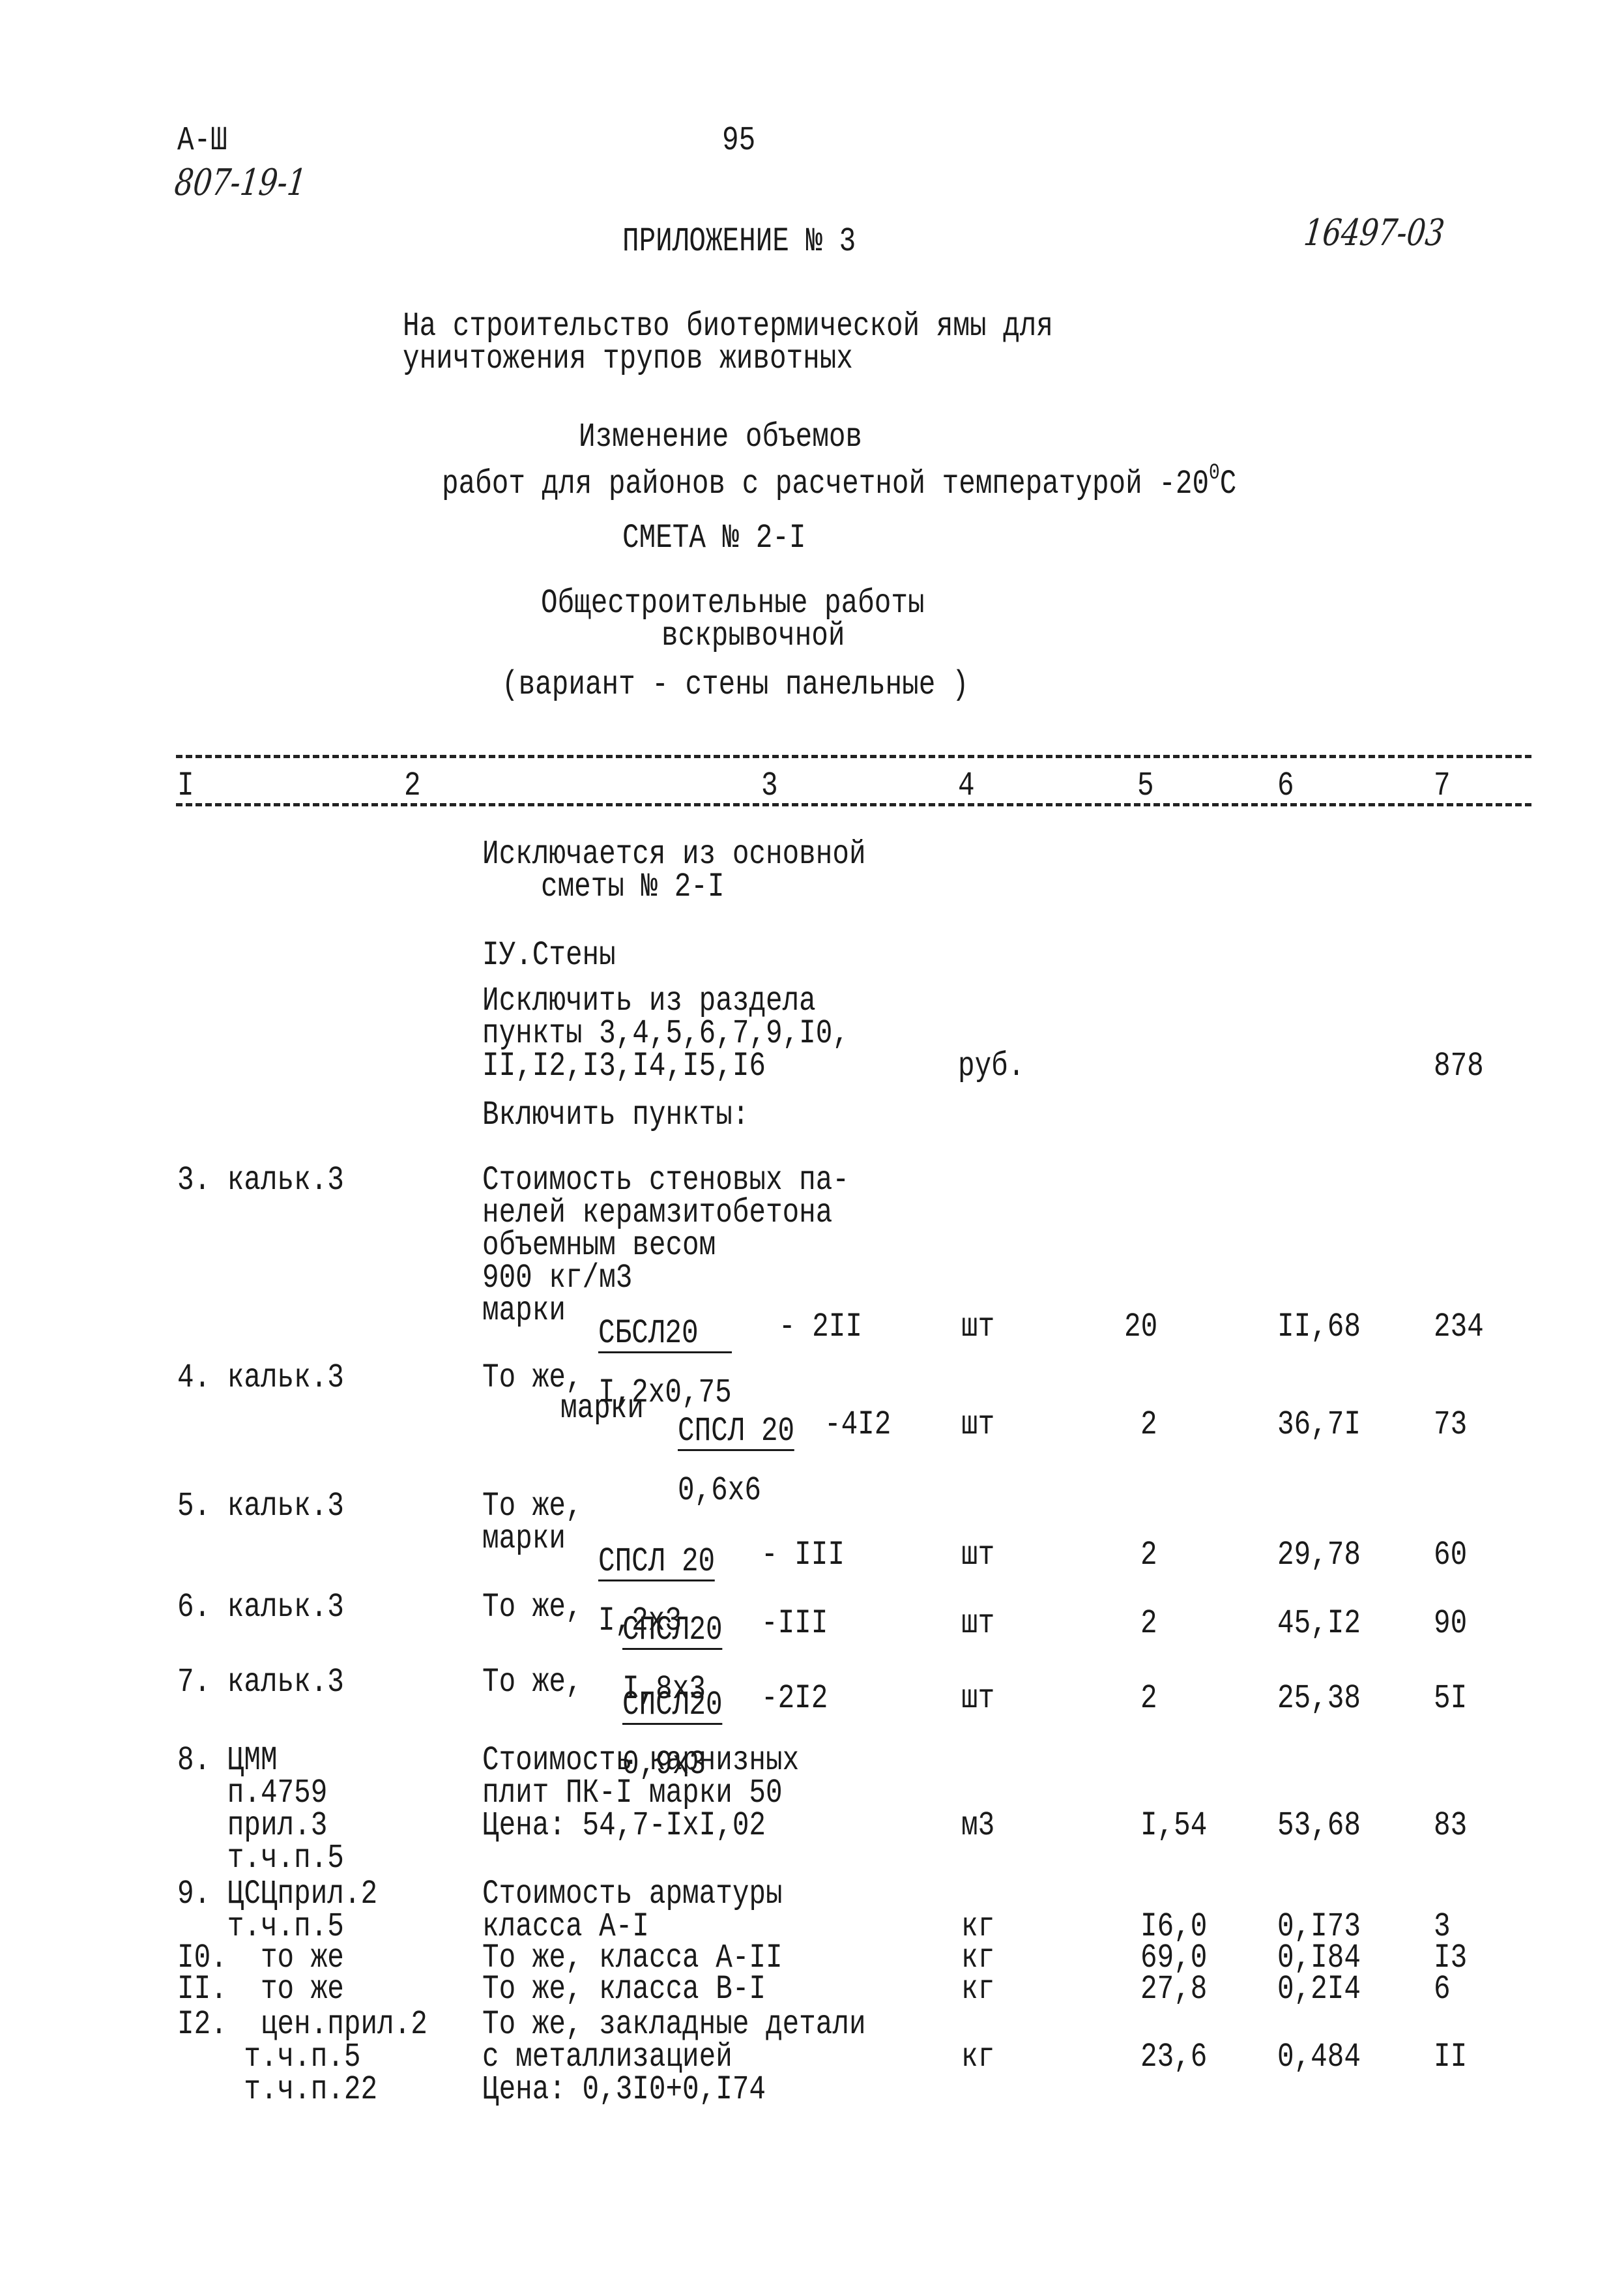 The width and height of the screenshot is (1624, 2292). I want to click on row-ref-line: I2. цен.прил.2, so click(303, 2025).